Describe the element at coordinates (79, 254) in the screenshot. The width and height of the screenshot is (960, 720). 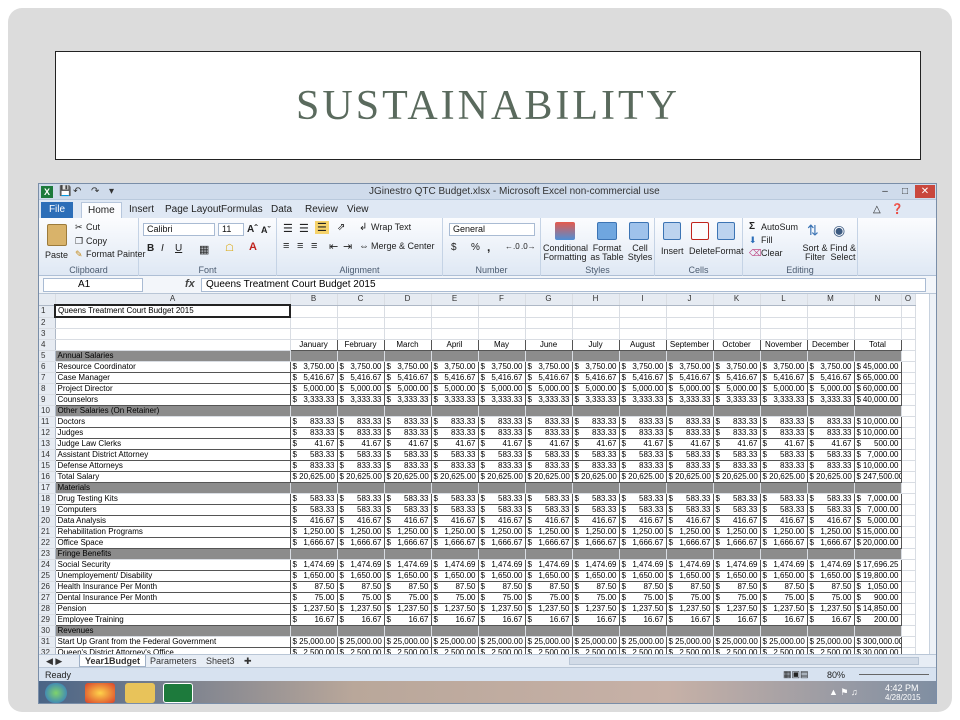
I see `brush-icon: ✎` at that location.